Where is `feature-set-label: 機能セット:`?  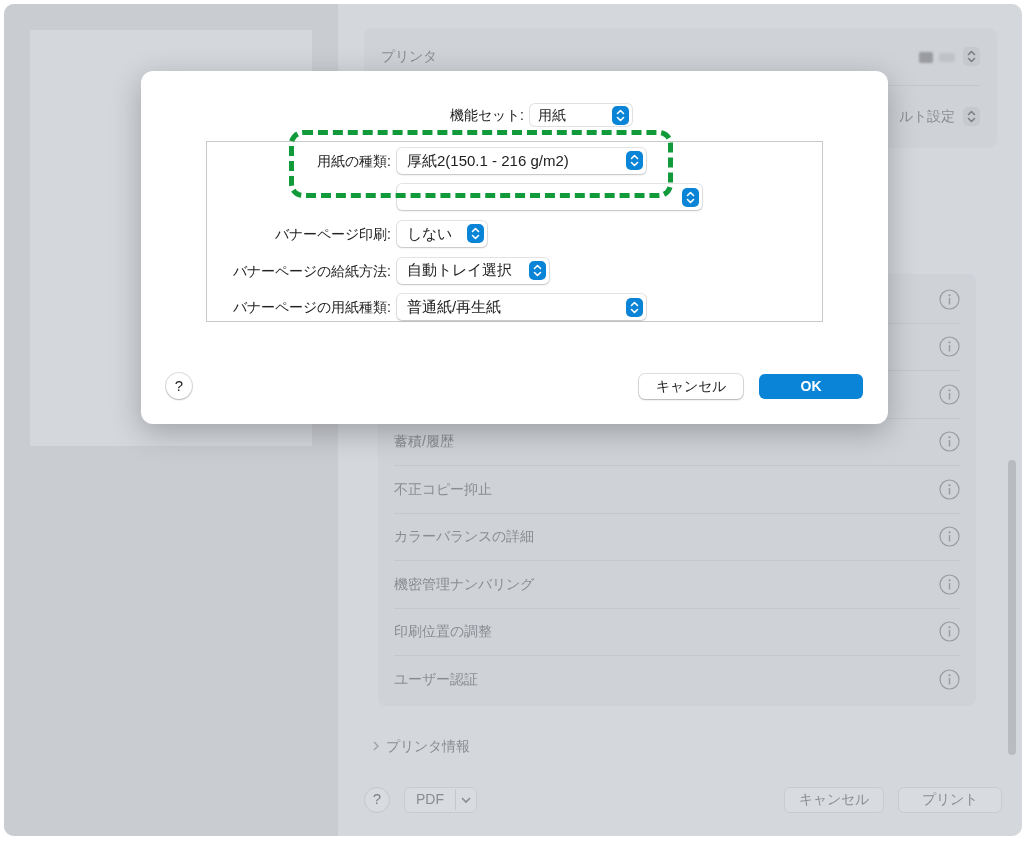
feature-set-label: 機能セット: is located at coordinates (487, 115).